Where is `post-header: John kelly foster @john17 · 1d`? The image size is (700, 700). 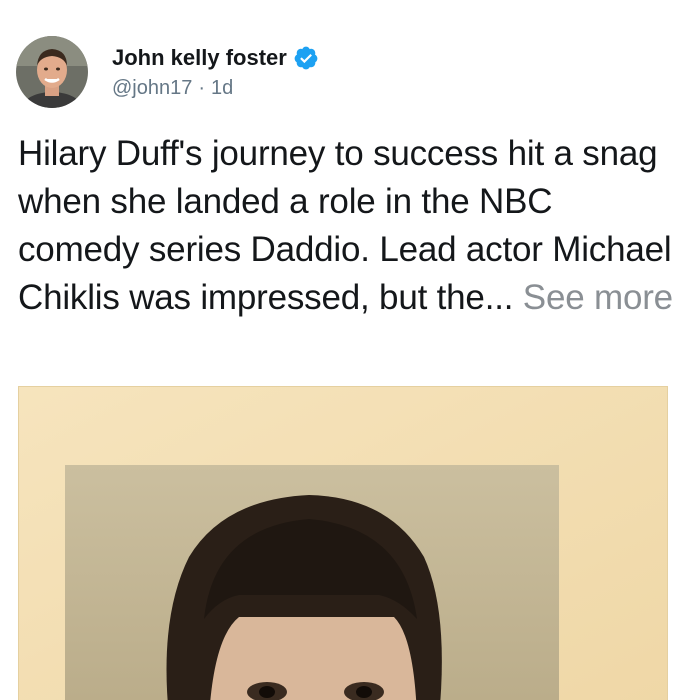
post-header: John kelly foster @john17 · 1d is located at coordinates (167, 72).